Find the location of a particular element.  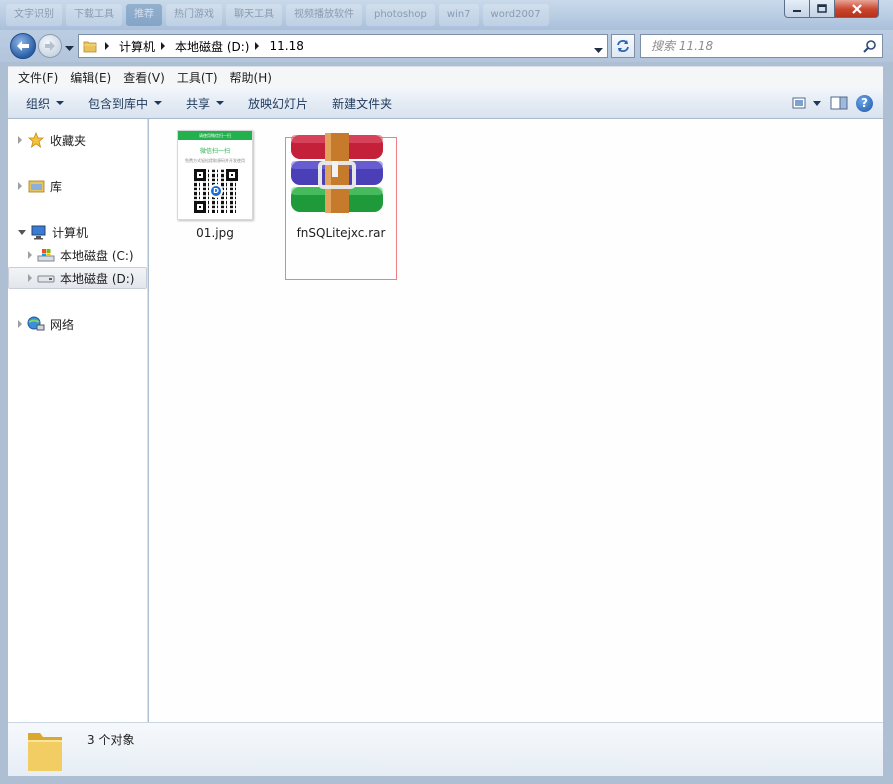

nav-computer: 计算机 is located at coordinates (77, 232).